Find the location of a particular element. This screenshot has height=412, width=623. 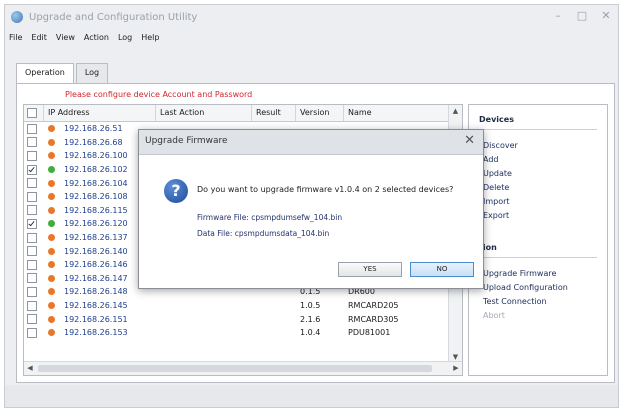

scroll-up-arrow-icon: ▲ is located at coordinates (455, 111).